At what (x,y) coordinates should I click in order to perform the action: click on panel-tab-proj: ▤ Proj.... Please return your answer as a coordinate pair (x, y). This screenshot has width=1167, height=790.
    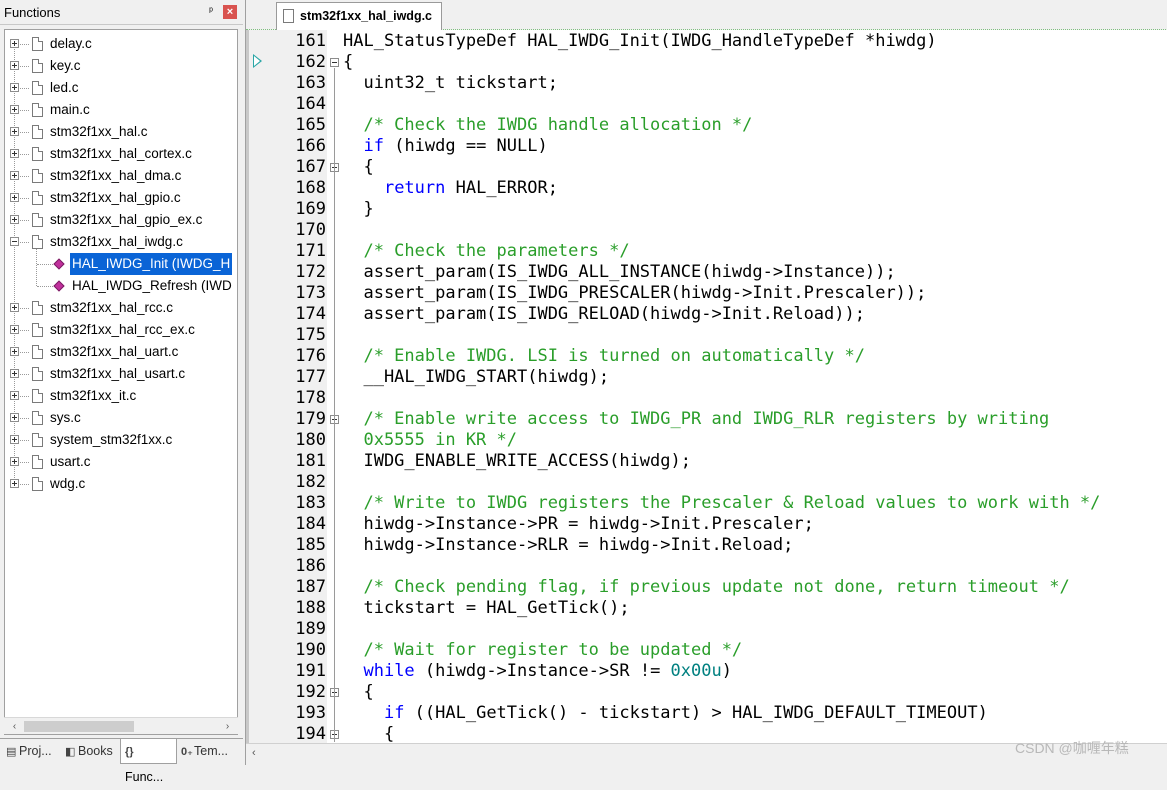
    Looking at the image, I should click on (31, 751).